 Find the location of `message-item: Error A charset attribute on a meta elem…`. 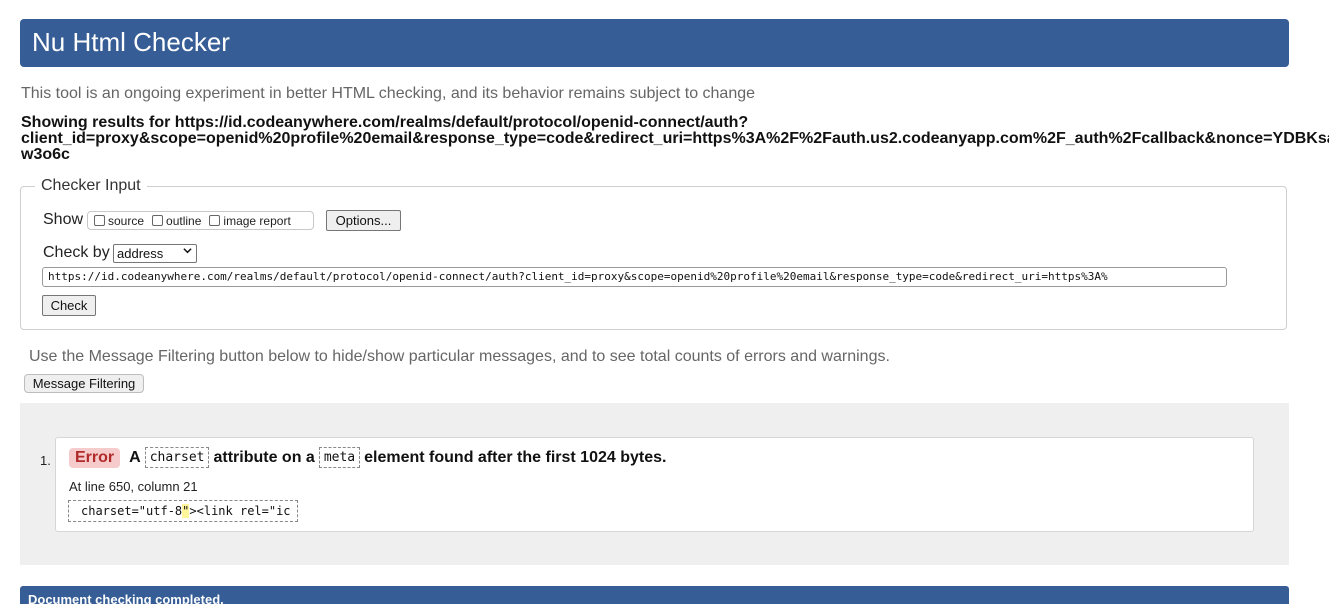

message-item: Error A charset attribute on a meta elem… is located at coordinates (654, 484).